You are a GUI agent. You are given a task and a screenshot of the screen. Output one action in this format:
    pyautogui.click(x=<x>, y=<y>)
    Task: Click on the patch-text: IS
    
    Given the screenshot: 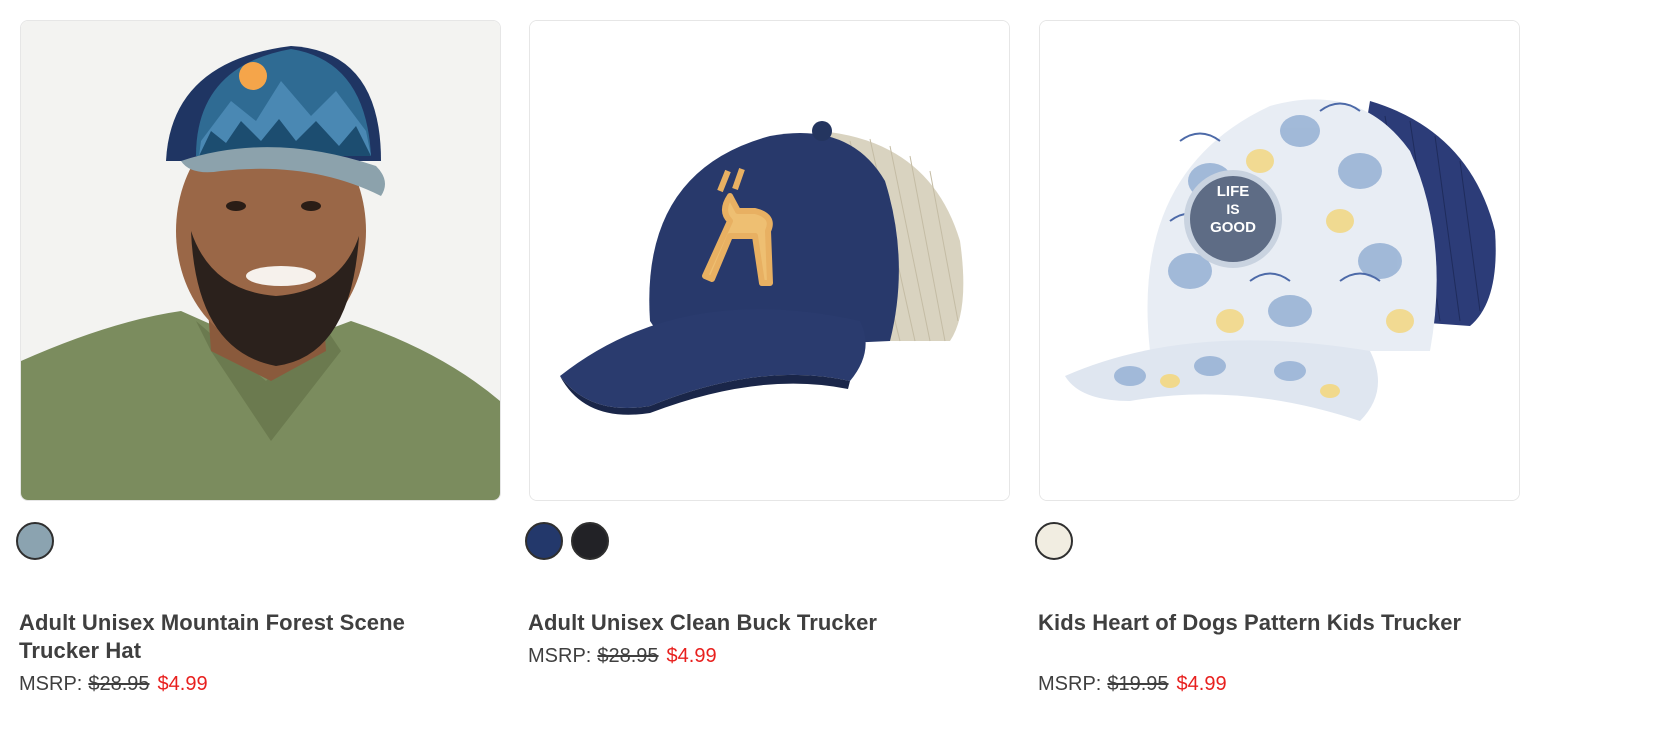 What is the action you would take?
    pyautogui.click(x=1232, y=209)
    